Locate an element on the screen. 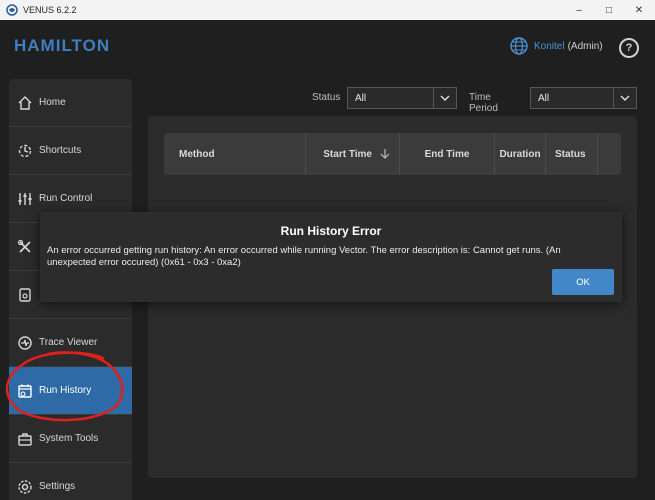 The width and height of the screenshot is (655, 500). window-title: VENUS 6.2.2 is located at coordinates (50, 10).